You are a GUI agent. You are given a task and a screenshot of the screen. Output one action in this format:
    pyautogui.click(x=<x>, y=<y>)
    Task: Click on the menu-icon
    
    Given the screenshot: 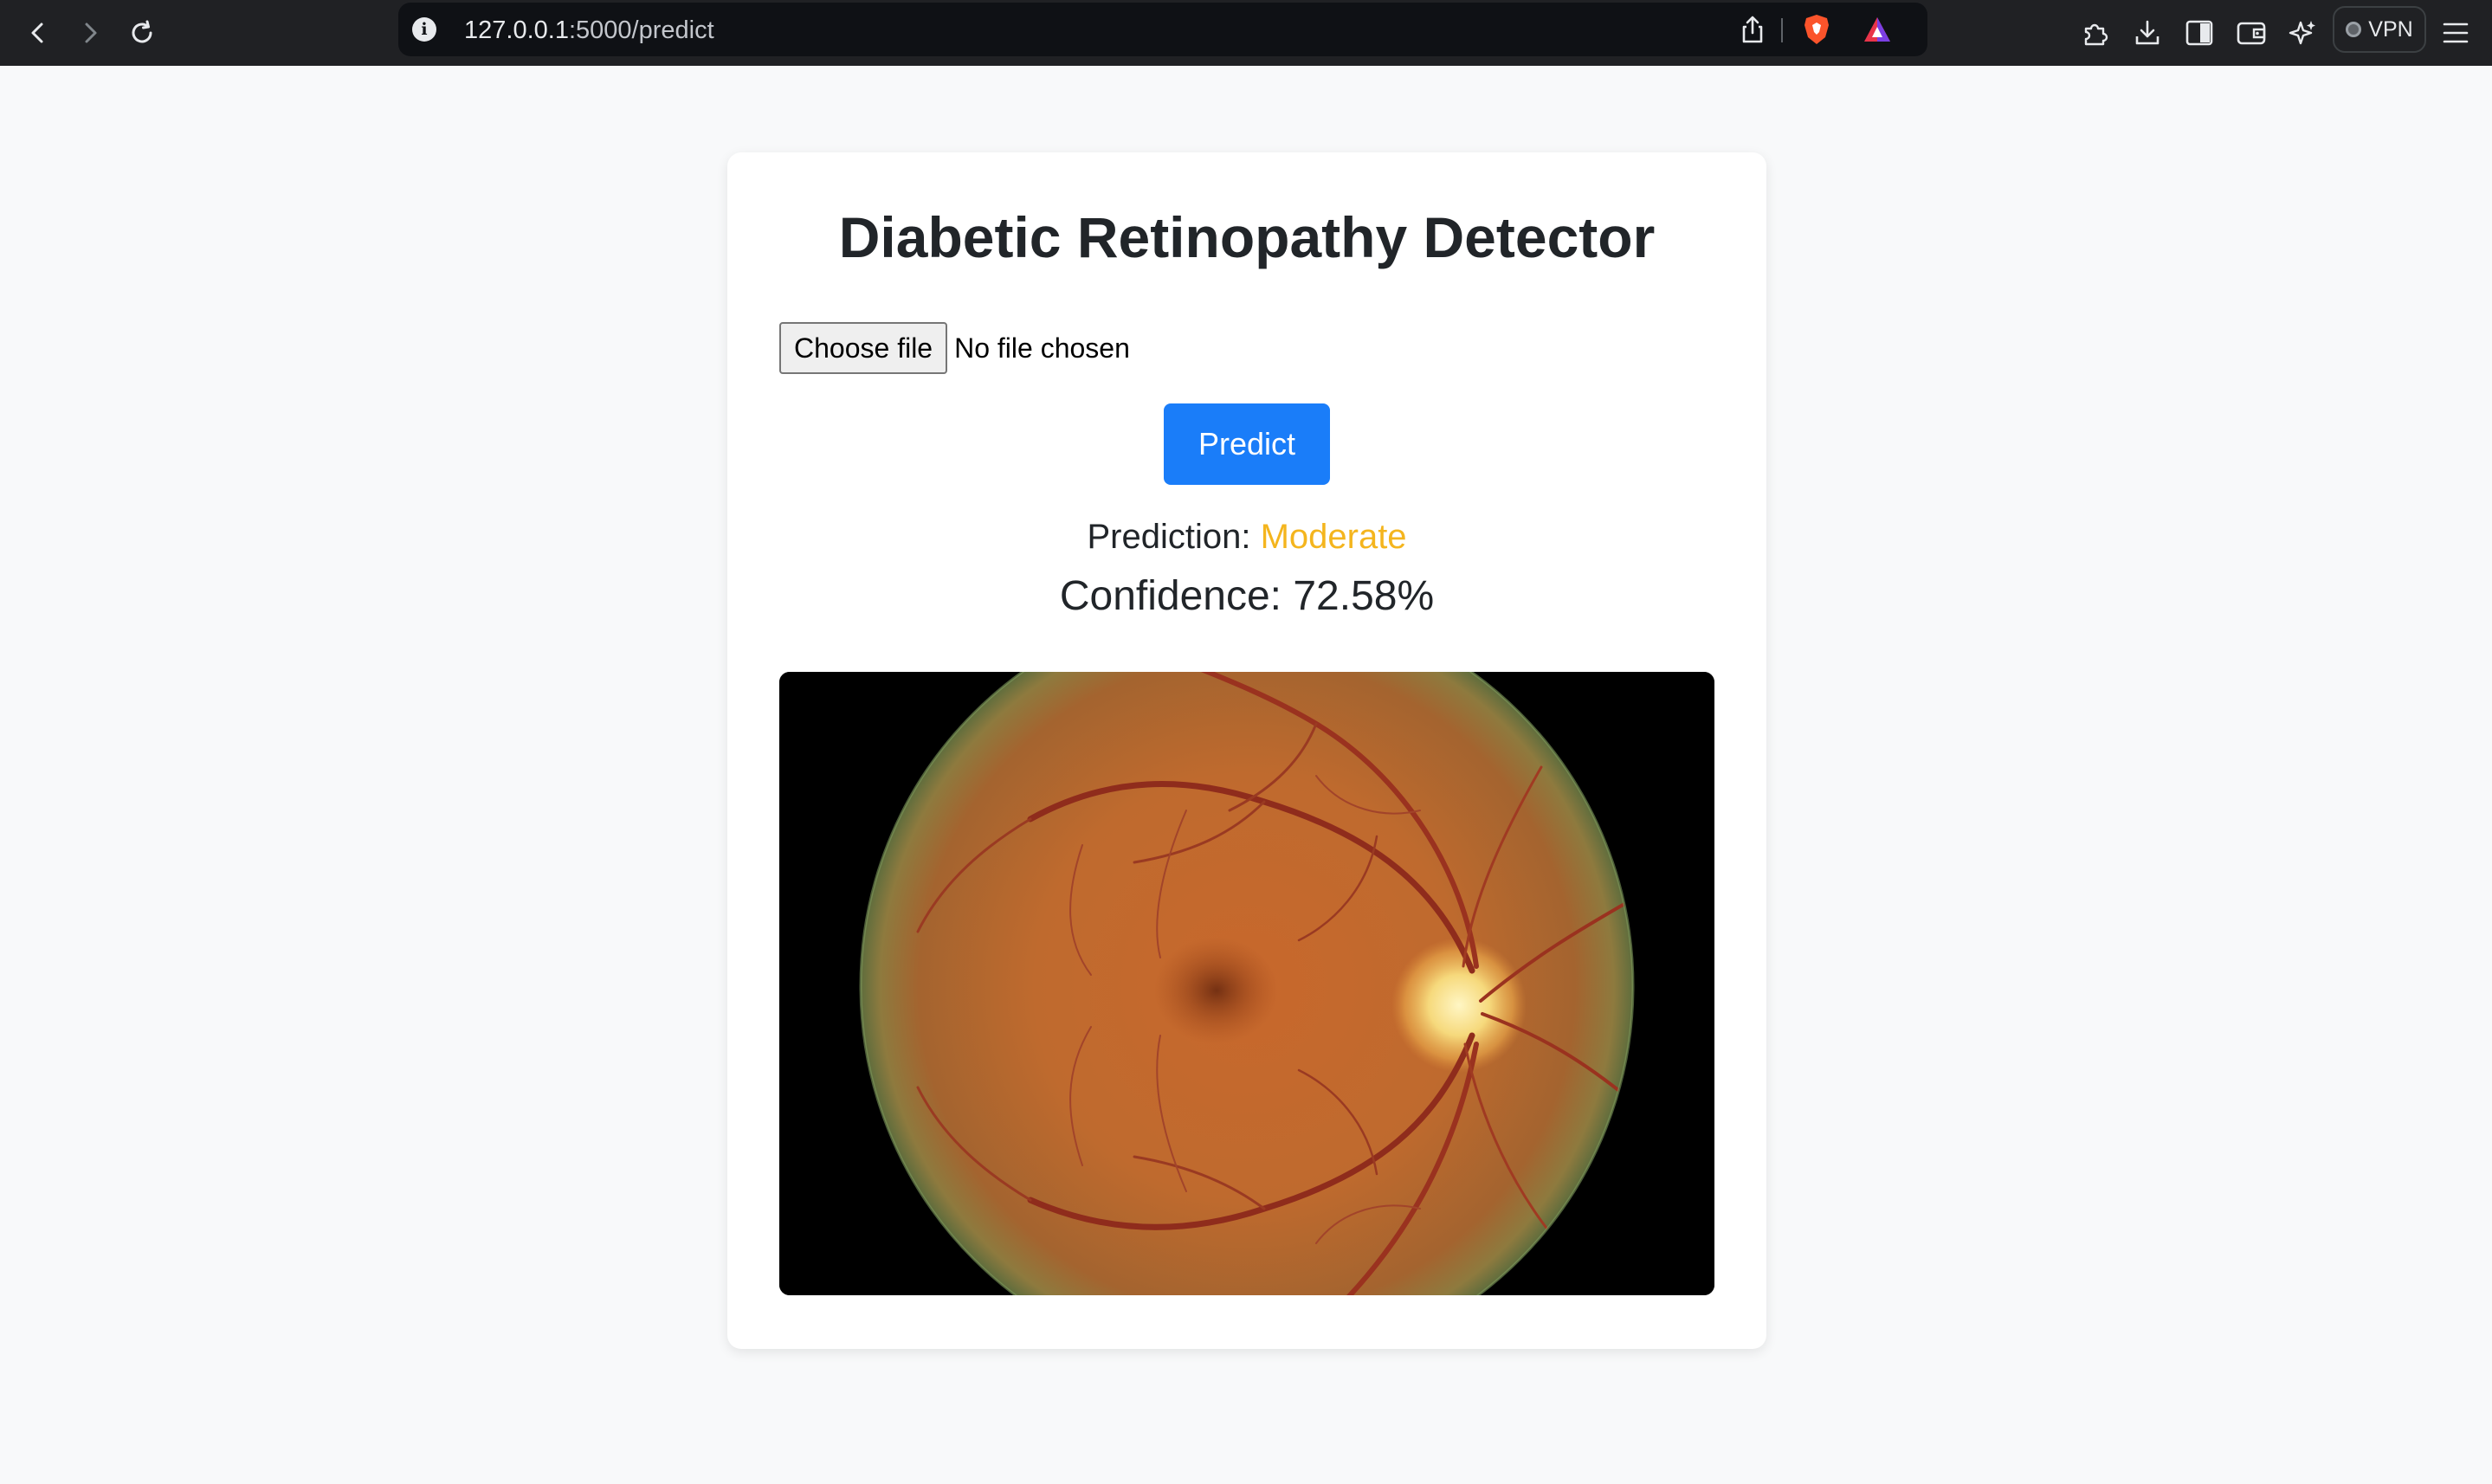 What is the action you would take?
    pyautogui.click(x=2455, y=33)
    